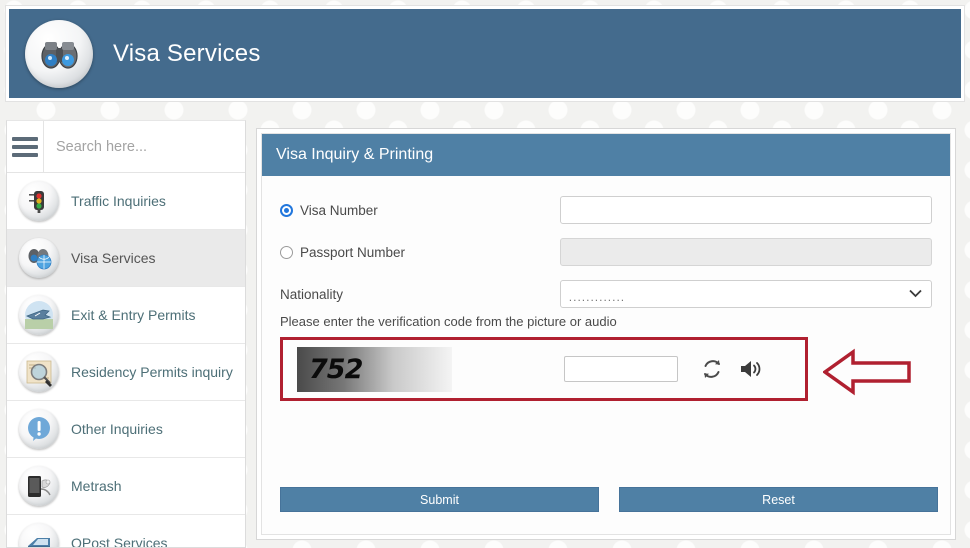 The height and width of the screenshot is (548, 970). Describe the element at coordinates (39, 315) in the screenshot. I see `airplane-icon` at that location.